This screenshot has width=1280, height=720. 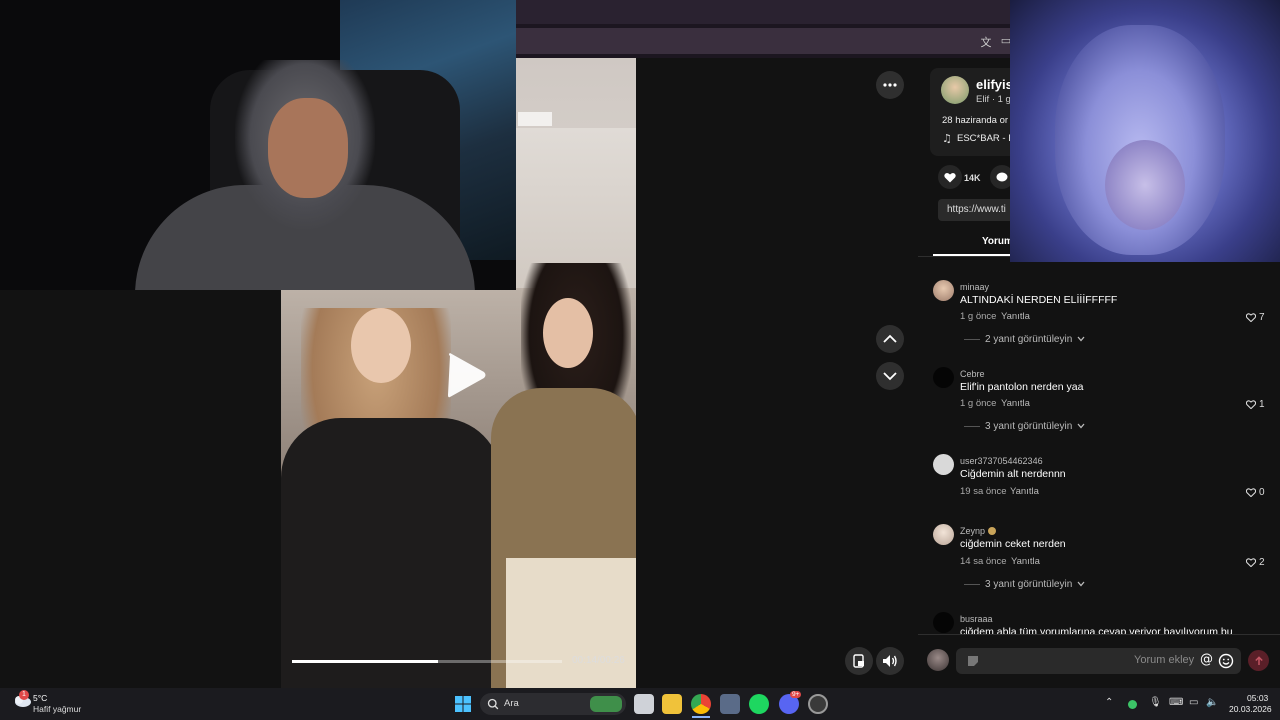 I want to click on tray-status-icon, so click(x=1132, y=704).